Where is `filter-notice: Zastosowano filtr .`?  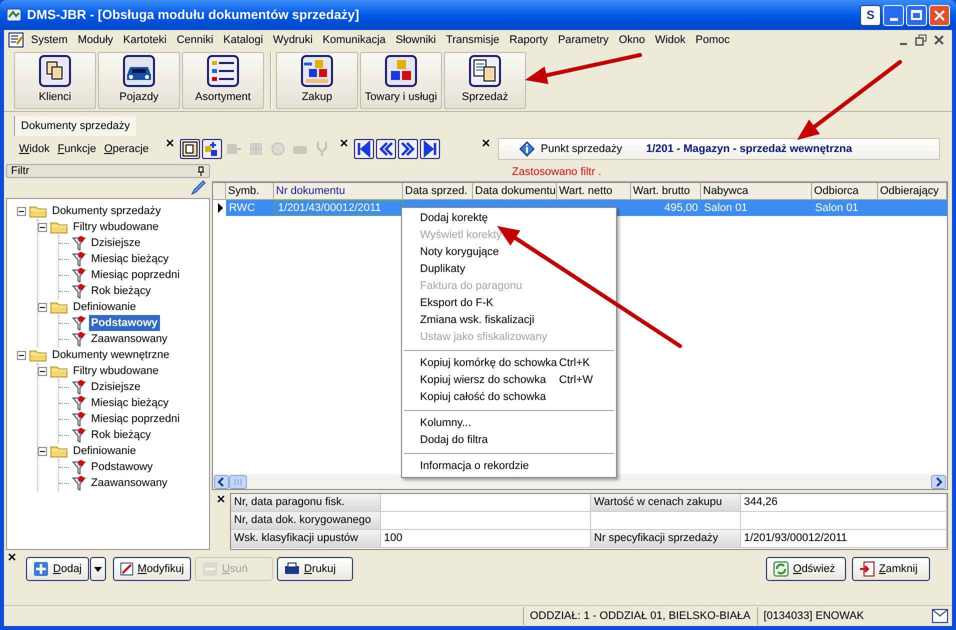 filter-notice: Zastosowano filtr . is located at coordinates (557, 172).